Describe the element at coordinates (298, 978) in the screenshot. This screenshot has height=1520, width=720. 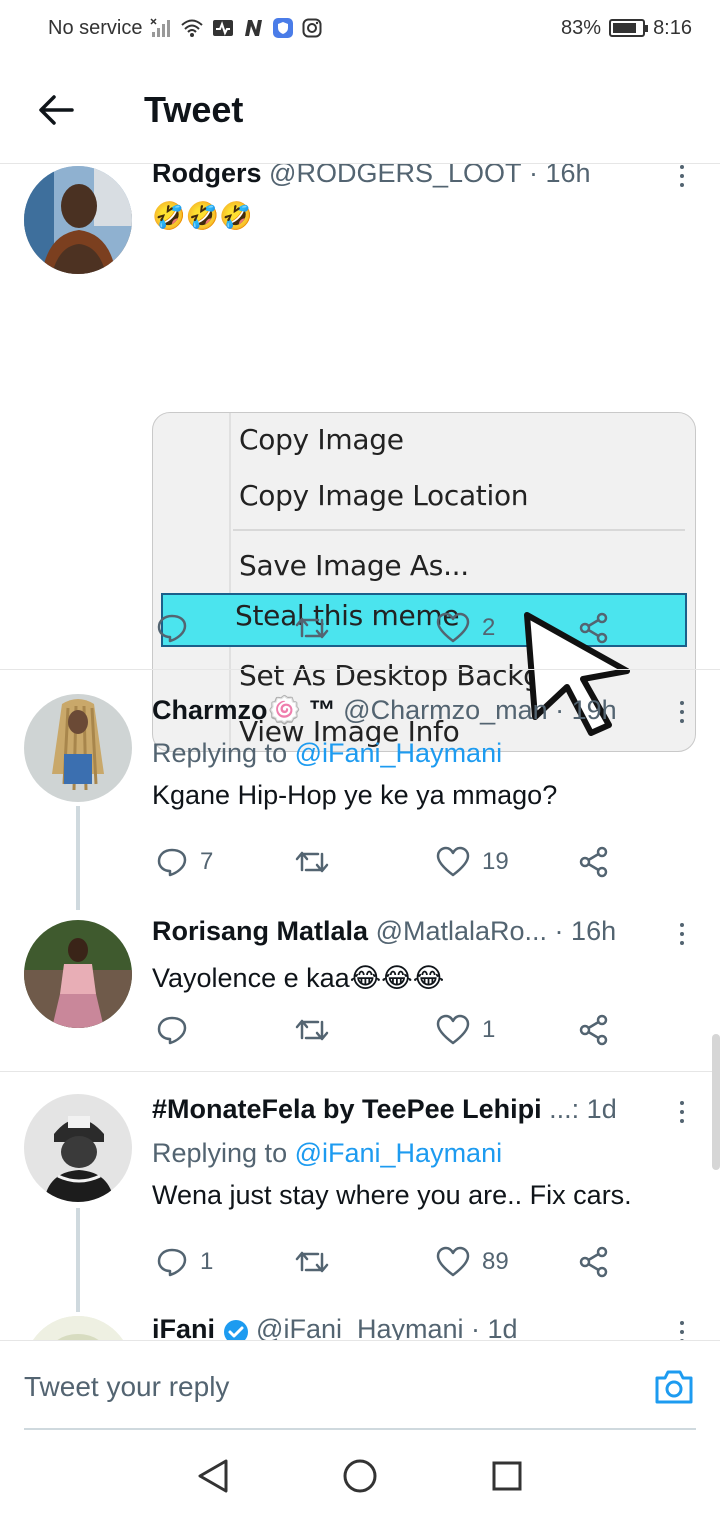
I see `tweet-text: Vayolence e kaa😂😂😂` at that location.